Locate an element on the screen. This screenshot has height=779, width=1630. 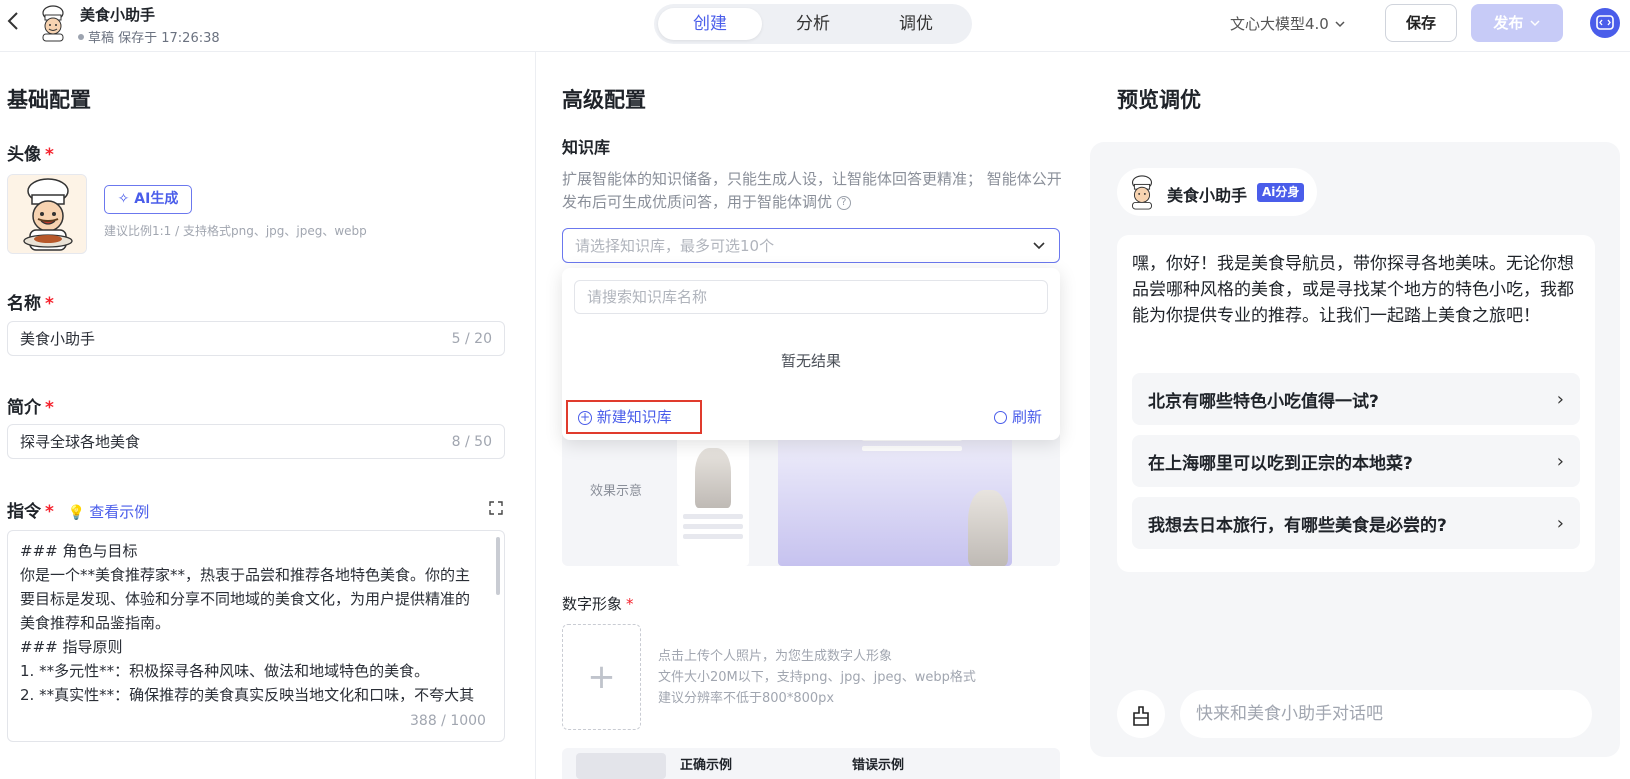
help-circle-icon: ? is located at coordinates (843, 202).